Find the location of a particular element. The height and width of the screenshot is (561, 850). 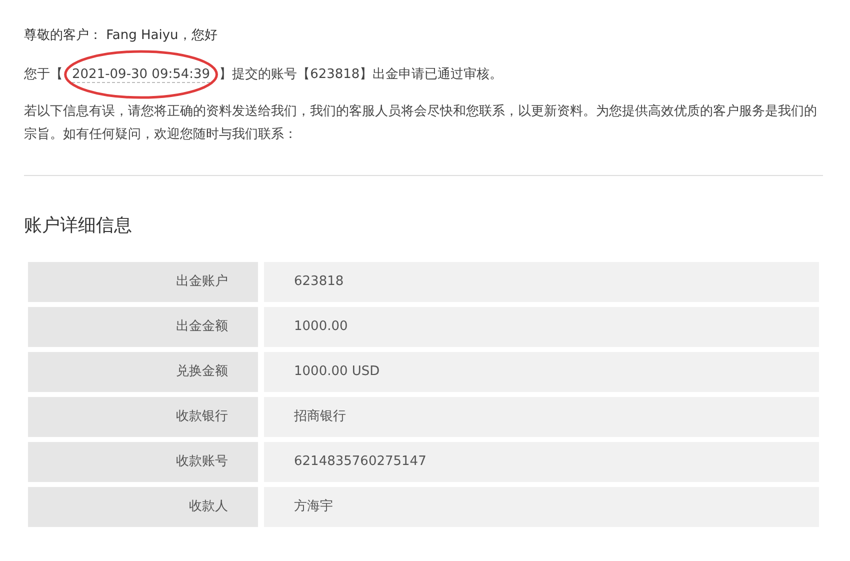

greeting-text: 尊敬的客户： Fang Haiyu，您好 is located at coordinates (121, 36).